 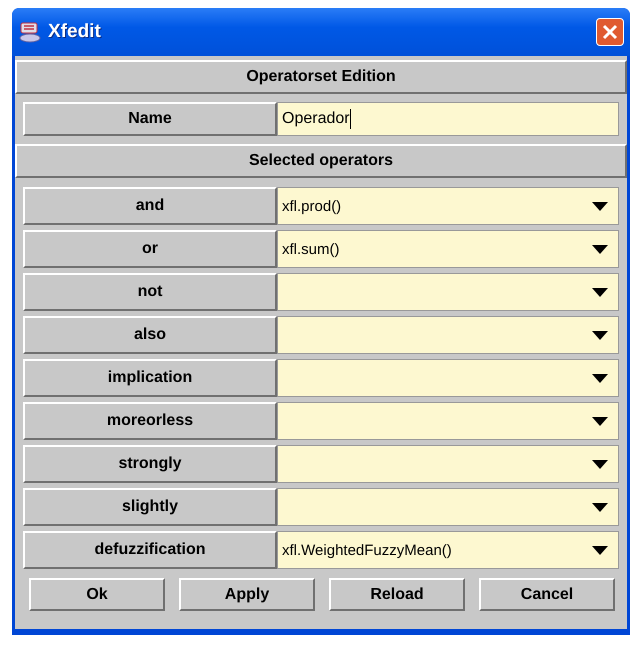 What do you see at coordinates (75, 32) in the screenshot?
I see `window-title: Xfedit` at bounding box center [75, 32].